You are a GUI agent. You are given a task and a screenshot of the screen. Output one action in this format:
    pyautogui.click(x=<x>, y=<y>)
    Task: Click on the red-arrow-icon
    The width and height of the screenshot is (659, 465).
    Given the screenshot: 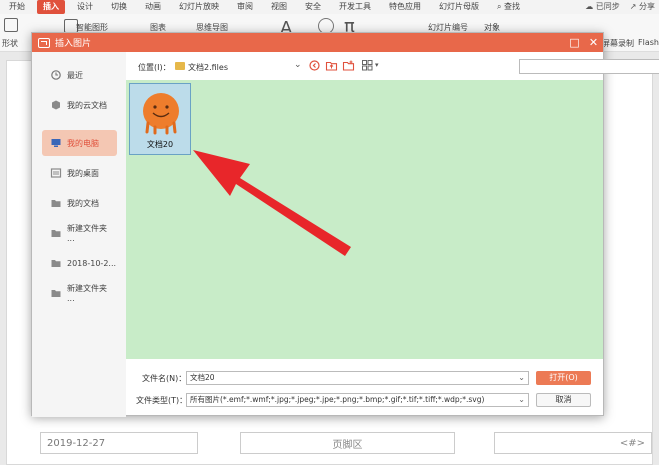 What is the action you would take?
    pyautogui.click(x=272, y=203)
    